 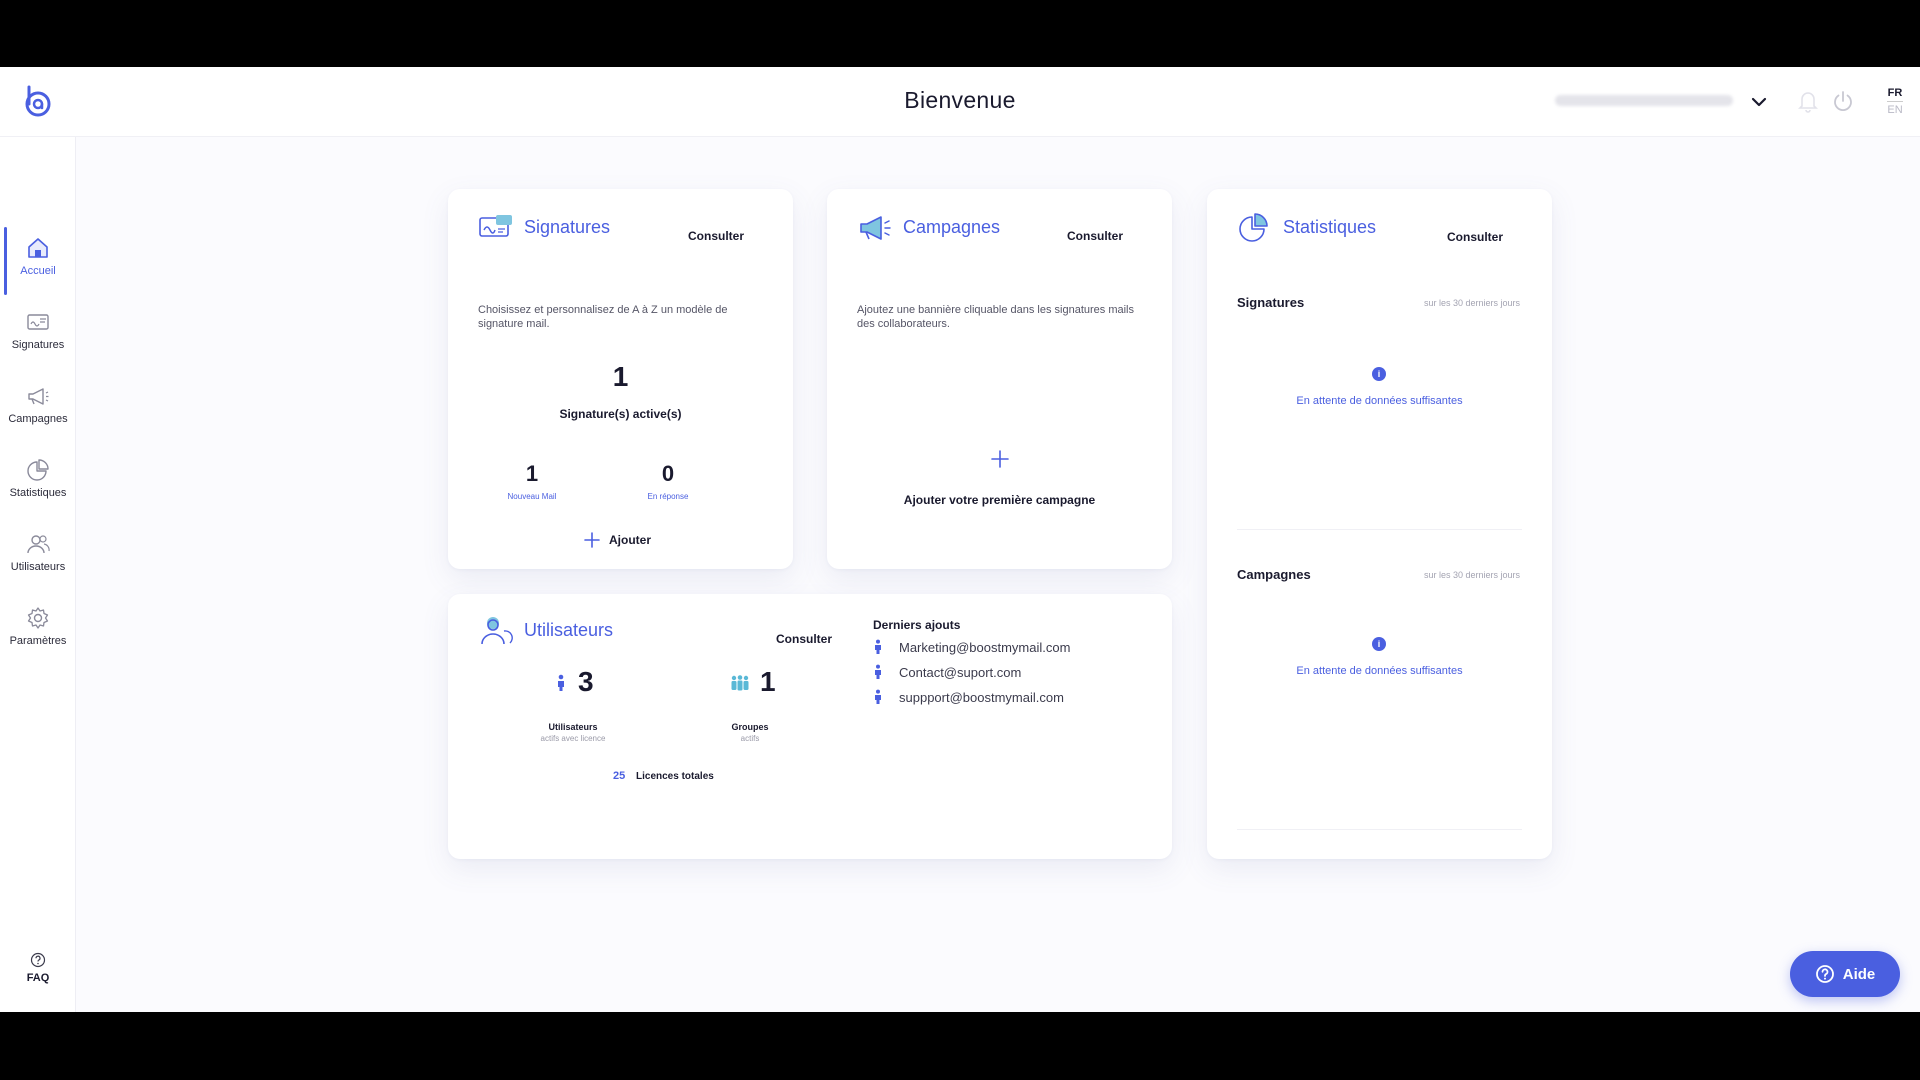 I want to click on signatures-card-title: Signatures, so click(x=567, y=226).